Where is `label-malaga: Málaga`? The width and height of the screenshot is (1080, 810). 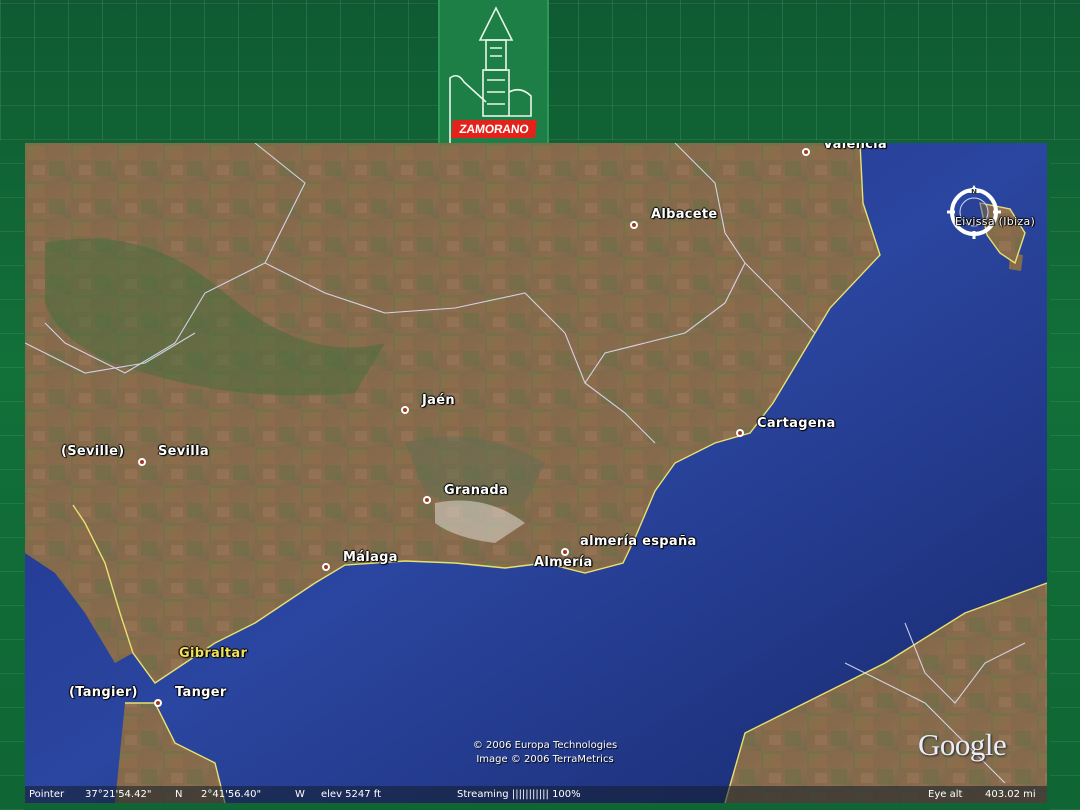 label-malaga: Málaga is located at coordinates (370, 557).